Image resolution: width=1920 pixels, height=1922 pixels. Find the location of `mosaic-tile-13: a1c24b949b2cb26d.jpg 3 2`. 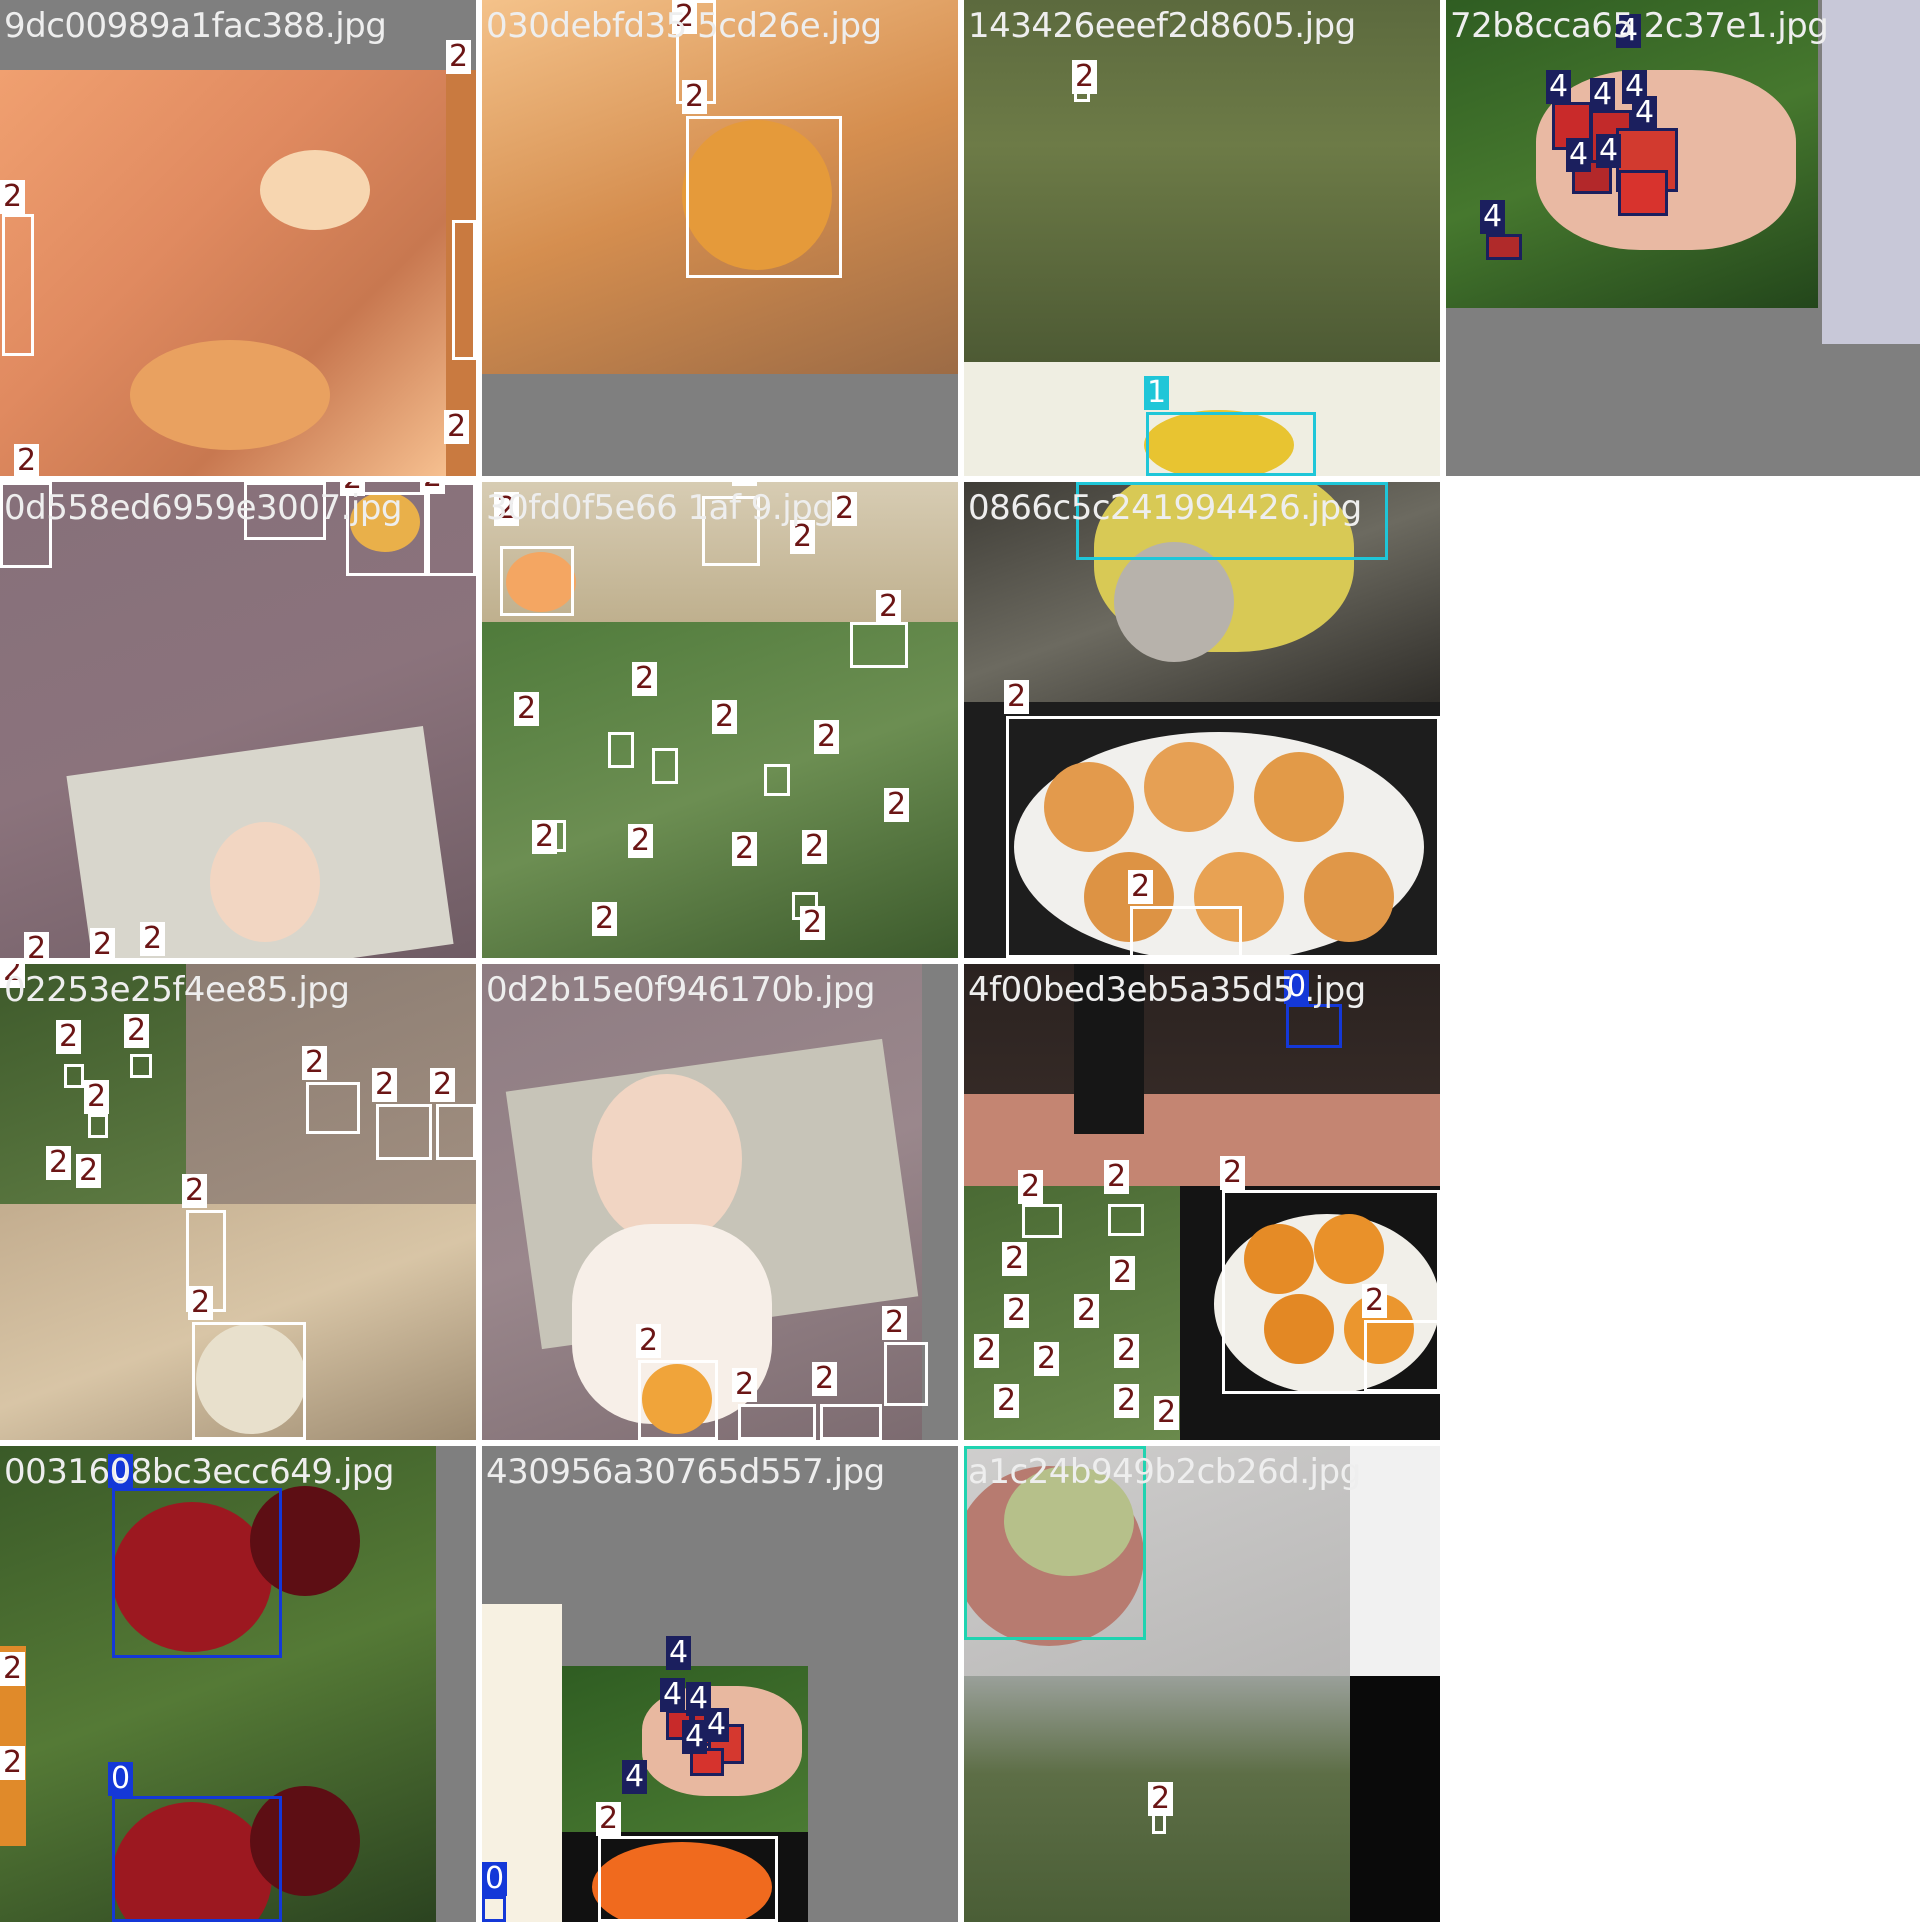

mosaic-tile-13: a1c24b949b2cb26d.jpg 3 2 is located at coordinates (1202, 1684).